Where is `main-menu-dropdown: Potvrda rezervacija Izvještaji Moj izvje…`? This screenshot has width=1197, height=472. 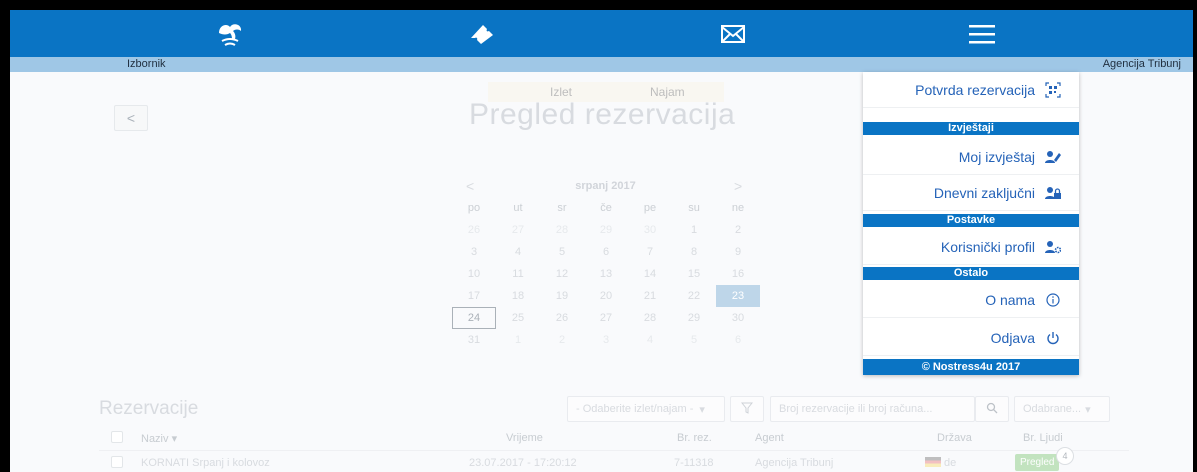 main-menu-dropdown: Potvrda rezervacija Izvještaji Moj izvje… is located at coordinates (971, 223).